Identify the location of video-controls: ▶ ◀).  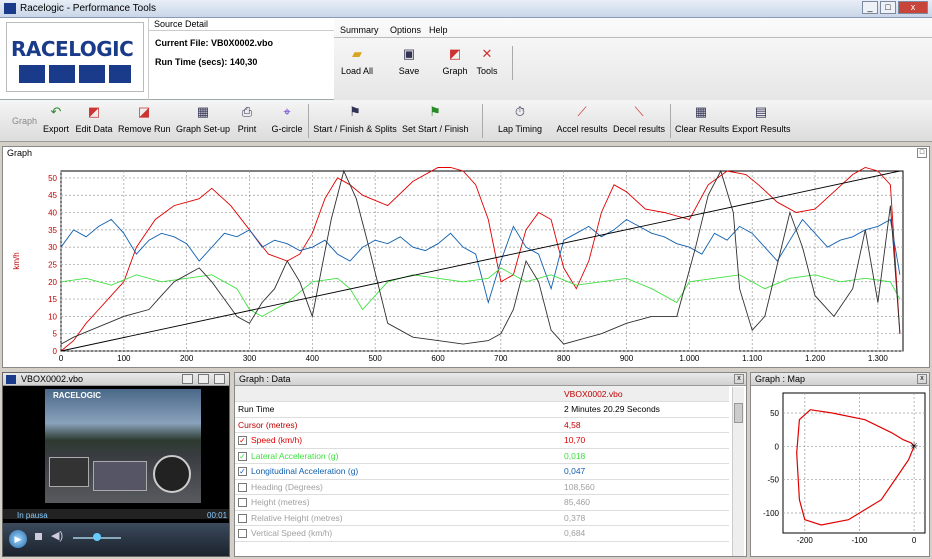
(116, 539).